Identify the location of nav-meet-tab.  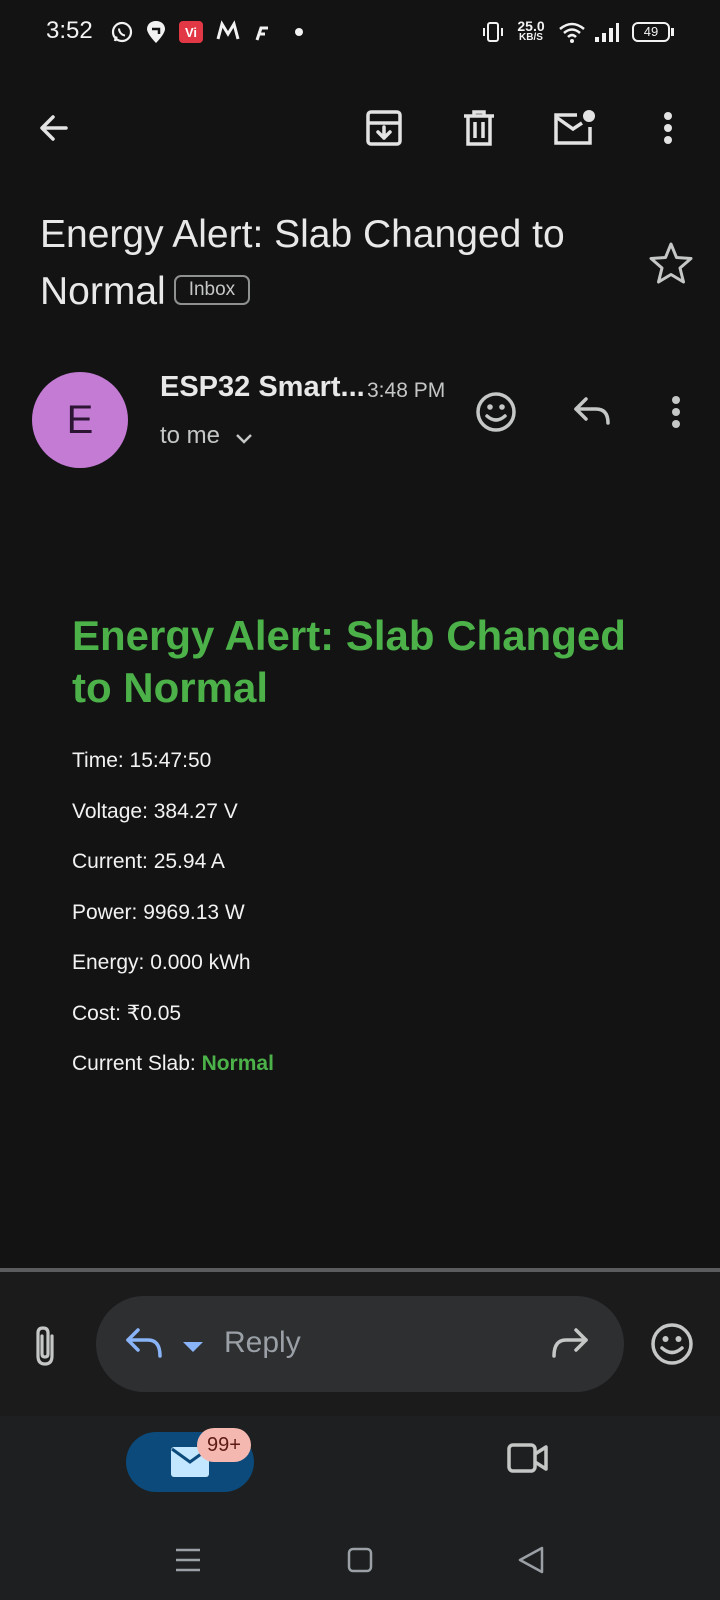
(530, 1464).